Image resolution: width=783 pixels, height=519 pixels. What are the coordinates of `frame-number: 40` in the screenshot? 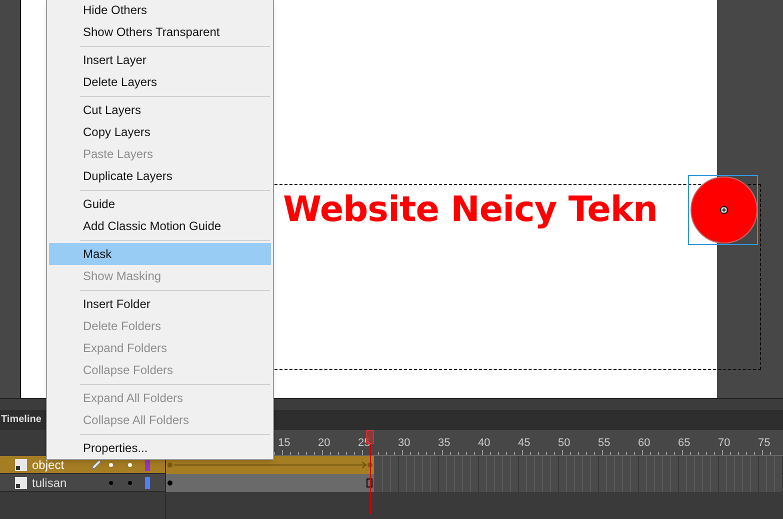 It's located at (484, 443).